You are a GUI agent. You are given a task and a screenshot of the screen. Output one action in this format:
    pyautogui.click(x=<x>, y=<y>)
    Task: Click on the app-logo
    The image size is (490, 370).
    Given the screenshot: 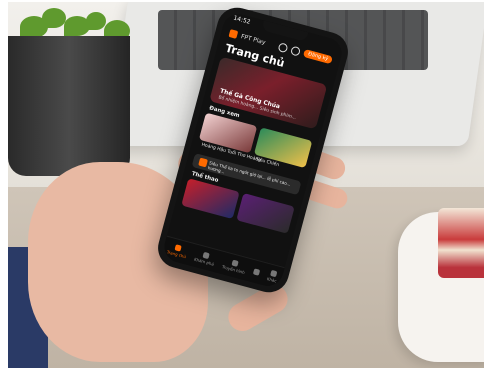 What is the action you would take?
    pyautogui.click(x=233, y=34)
    